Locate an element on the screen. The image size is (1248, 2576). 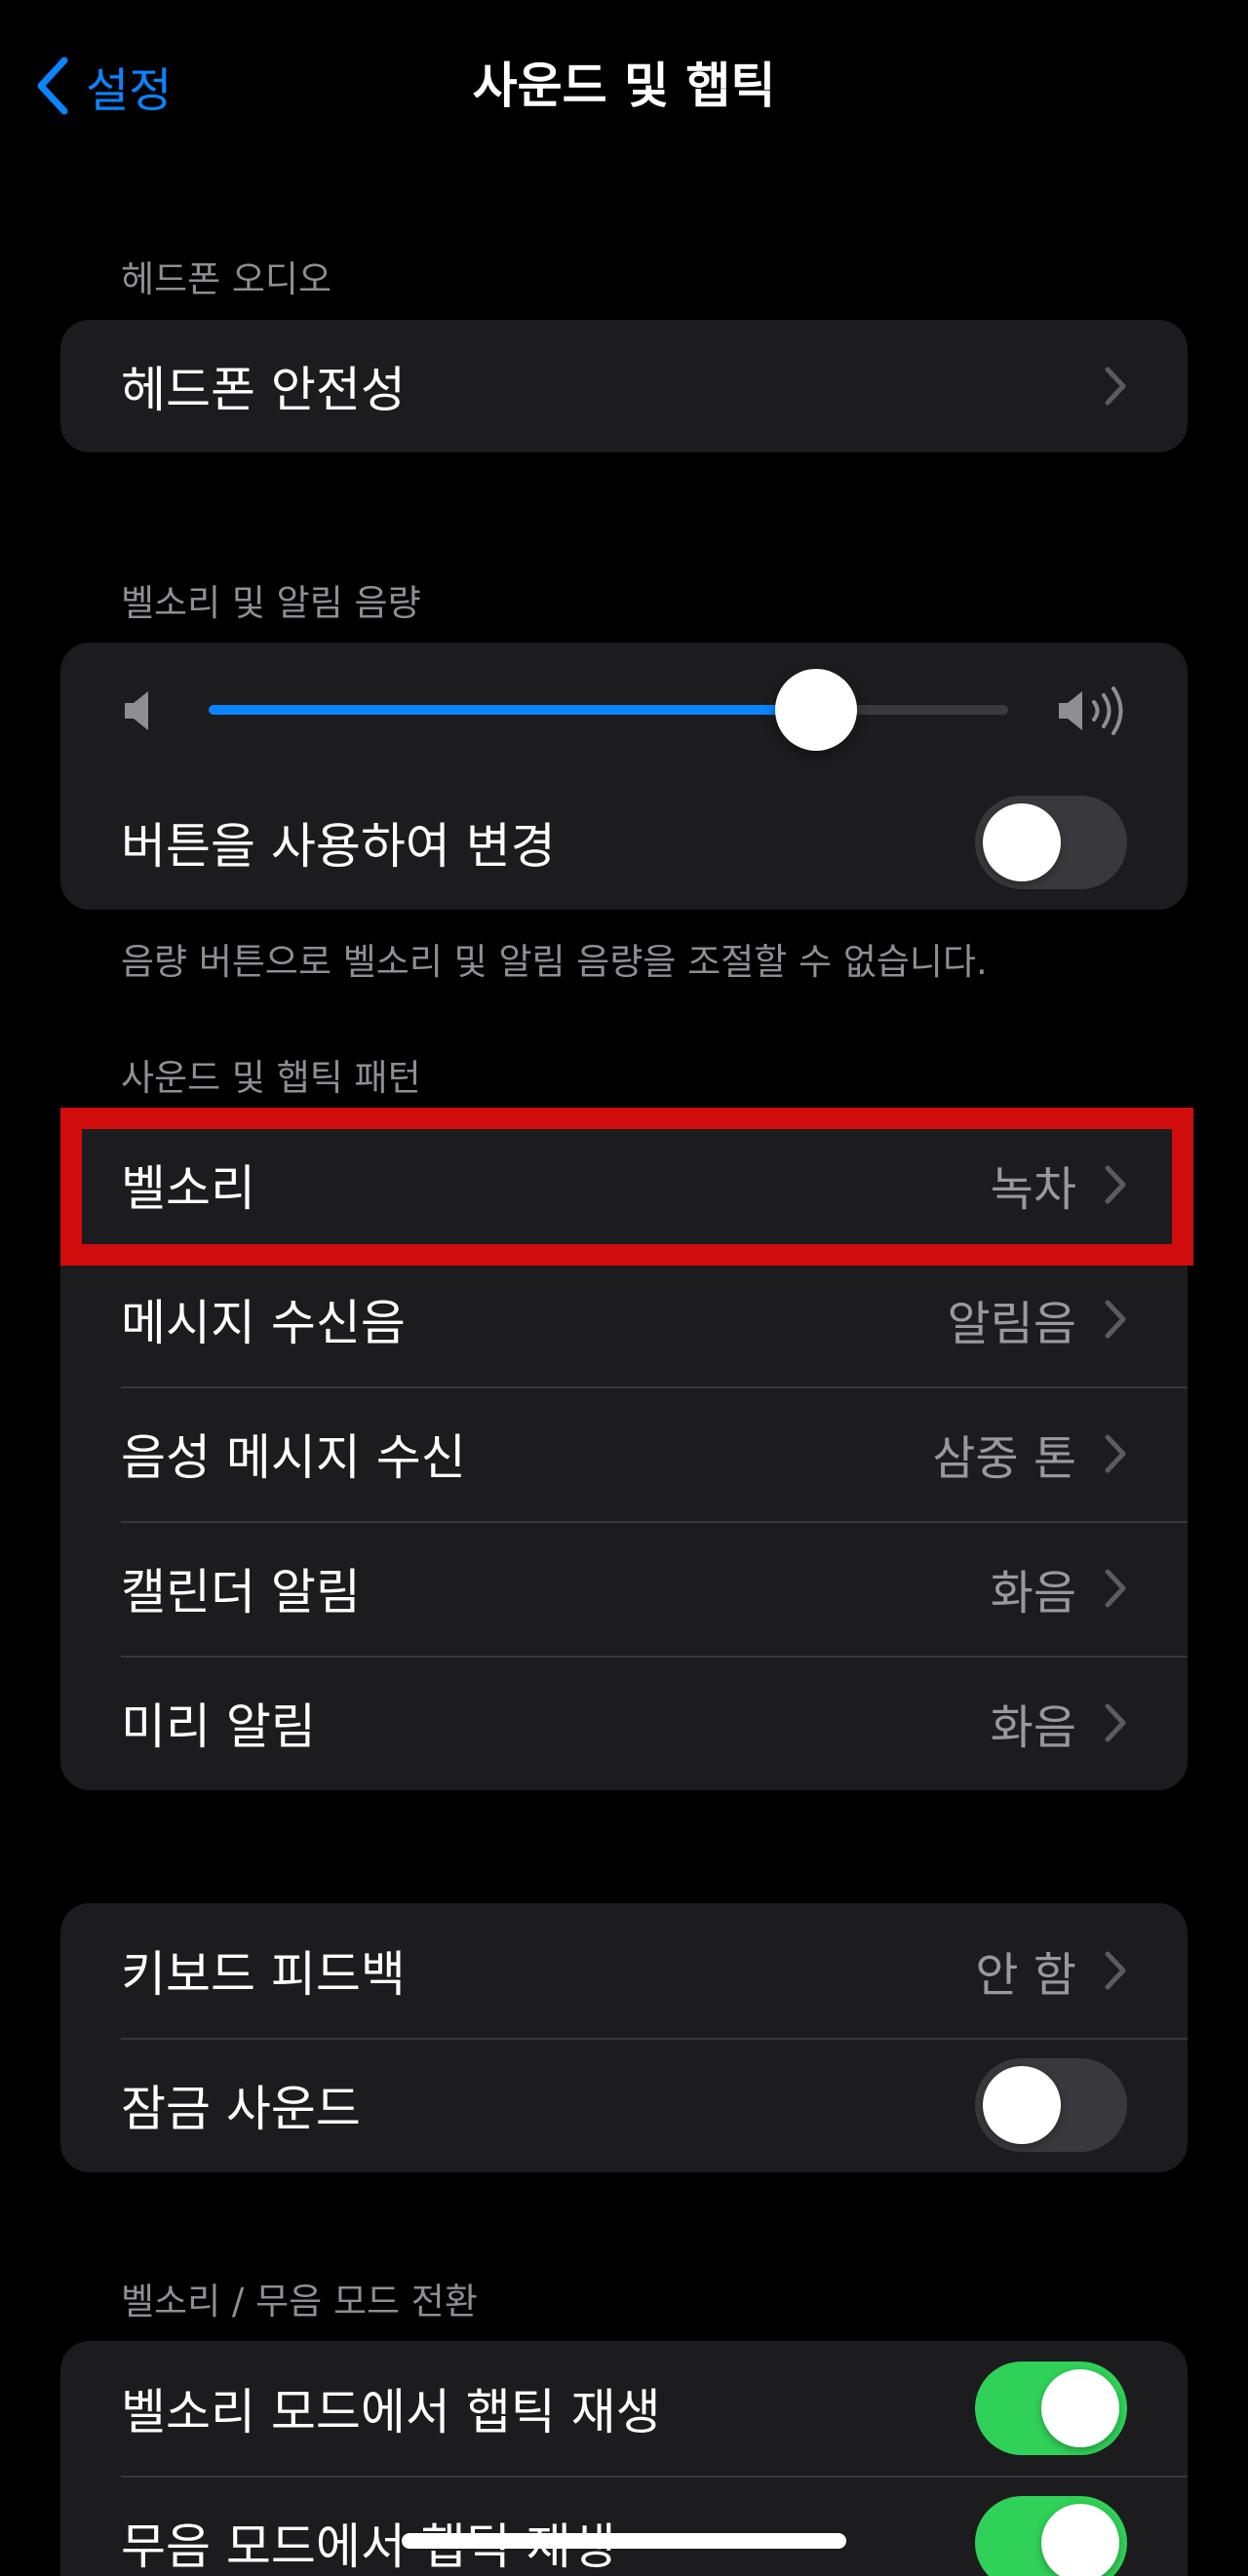
text-tone-row: 메시지 수신음 알림음 is located at coordinates (624, 1319).